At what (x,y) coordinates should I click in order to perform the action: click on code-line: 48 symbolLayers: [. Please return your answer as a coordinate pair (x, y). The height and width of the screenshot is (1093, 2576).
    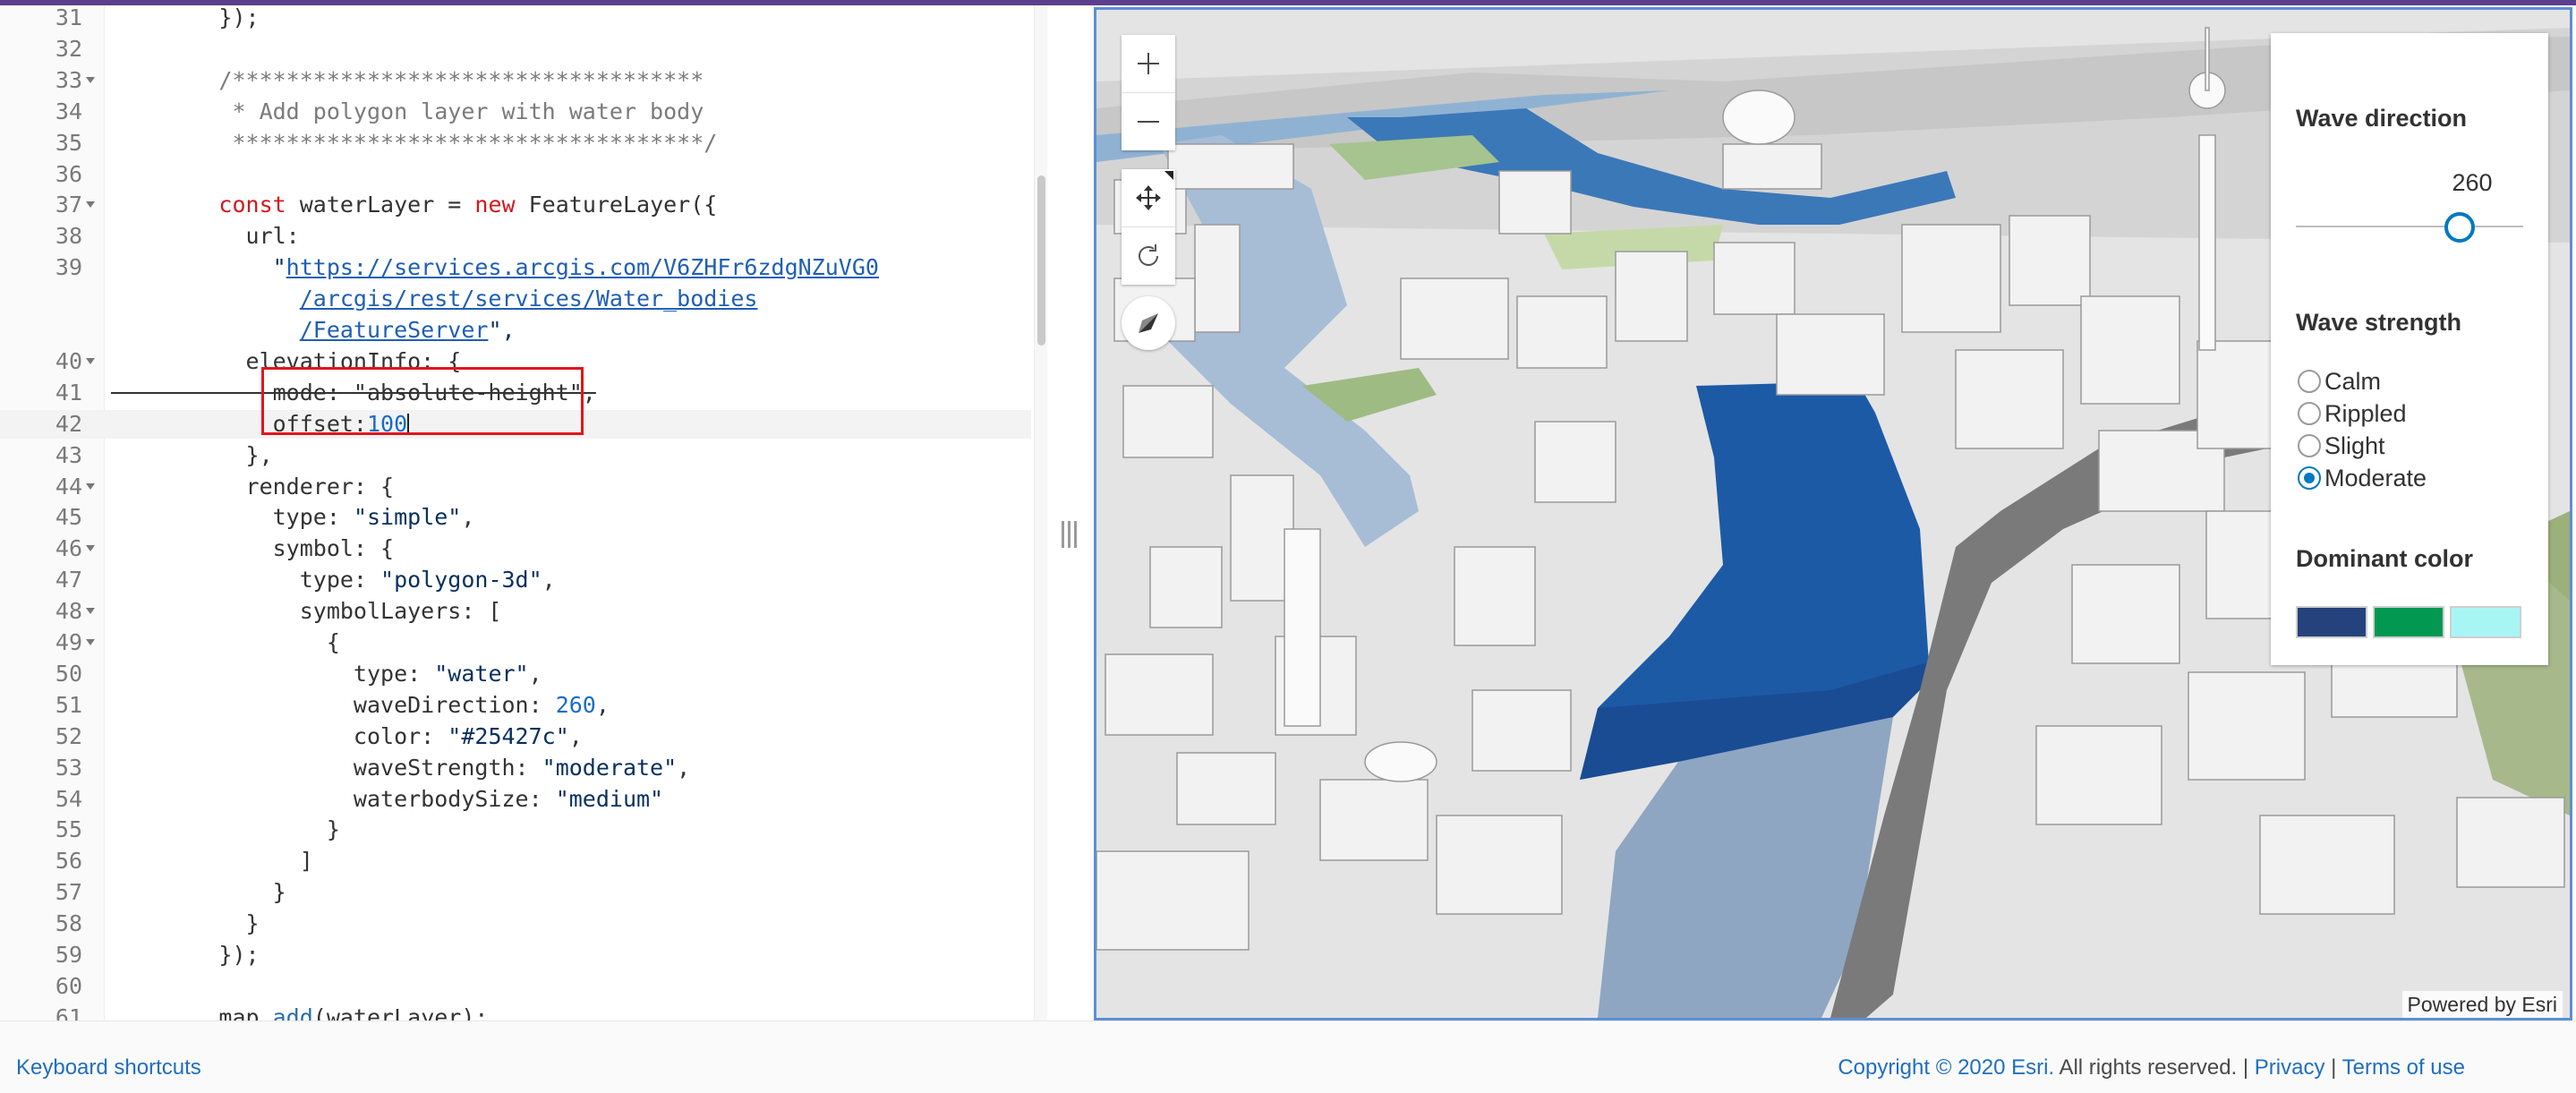
    Looking at the image, I should click on (515, 611).